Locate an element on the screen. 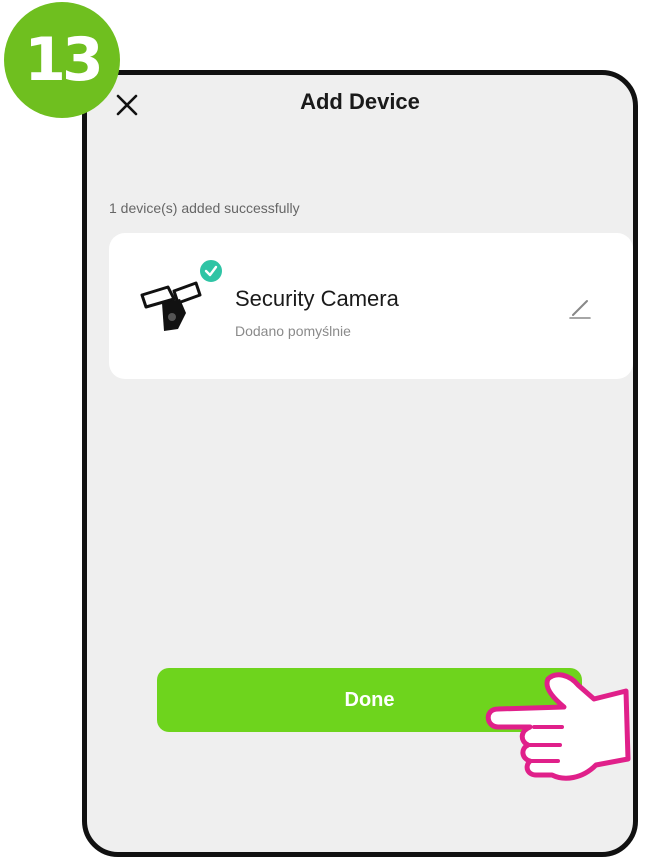 This screenshot has width=650, height=865. device-card: Security Camera Dodano pomyślnie is located at coordinates (371, 306).